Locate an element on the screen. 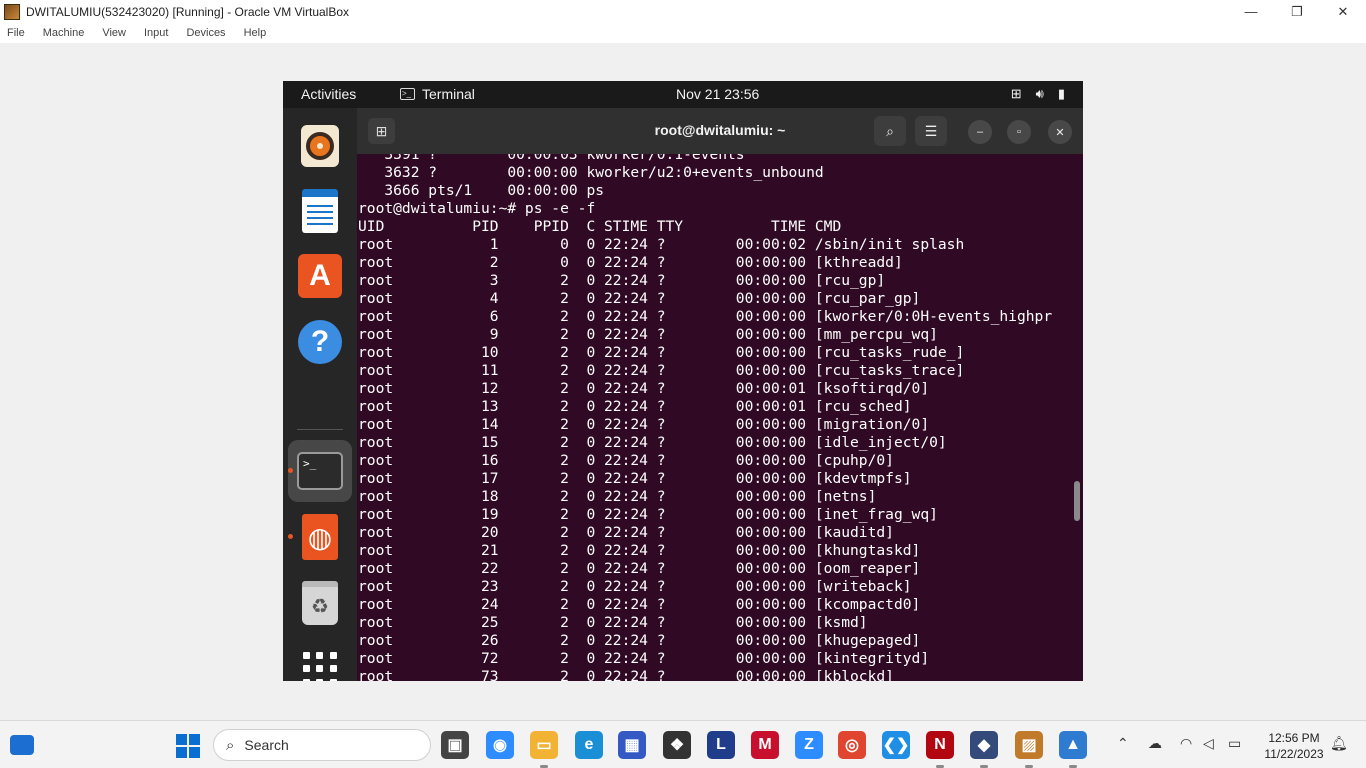 Image resolution: width=1366 pixels, height=768 pixels. dock-ubuntu: ◍ is located at coordinates (320, 537).